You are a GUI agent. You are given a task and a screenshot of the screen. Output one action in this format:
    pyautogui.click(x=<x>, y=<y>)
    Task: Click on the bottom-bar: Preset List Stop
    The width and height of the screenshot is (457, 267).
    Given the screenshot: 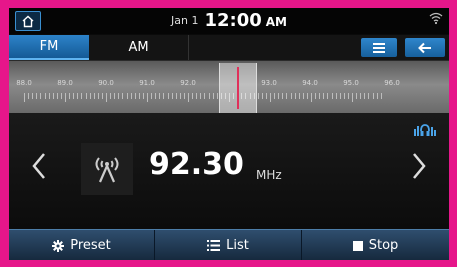 What is the action you would take?
    pyautogui.click(x=229, y=244)
    